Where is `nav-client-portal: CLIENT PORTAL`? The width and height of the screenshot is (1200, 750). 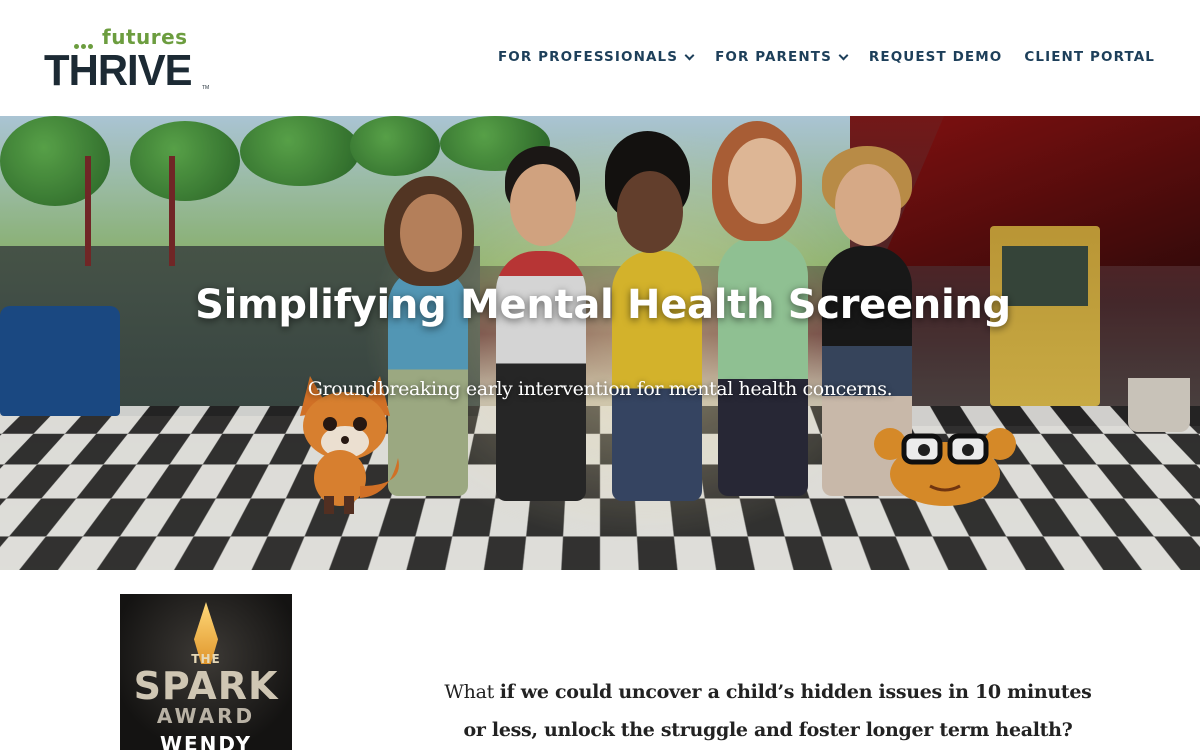
nav-client-portal: CLIENT PORTAL is located at coordinates (1089, 57).